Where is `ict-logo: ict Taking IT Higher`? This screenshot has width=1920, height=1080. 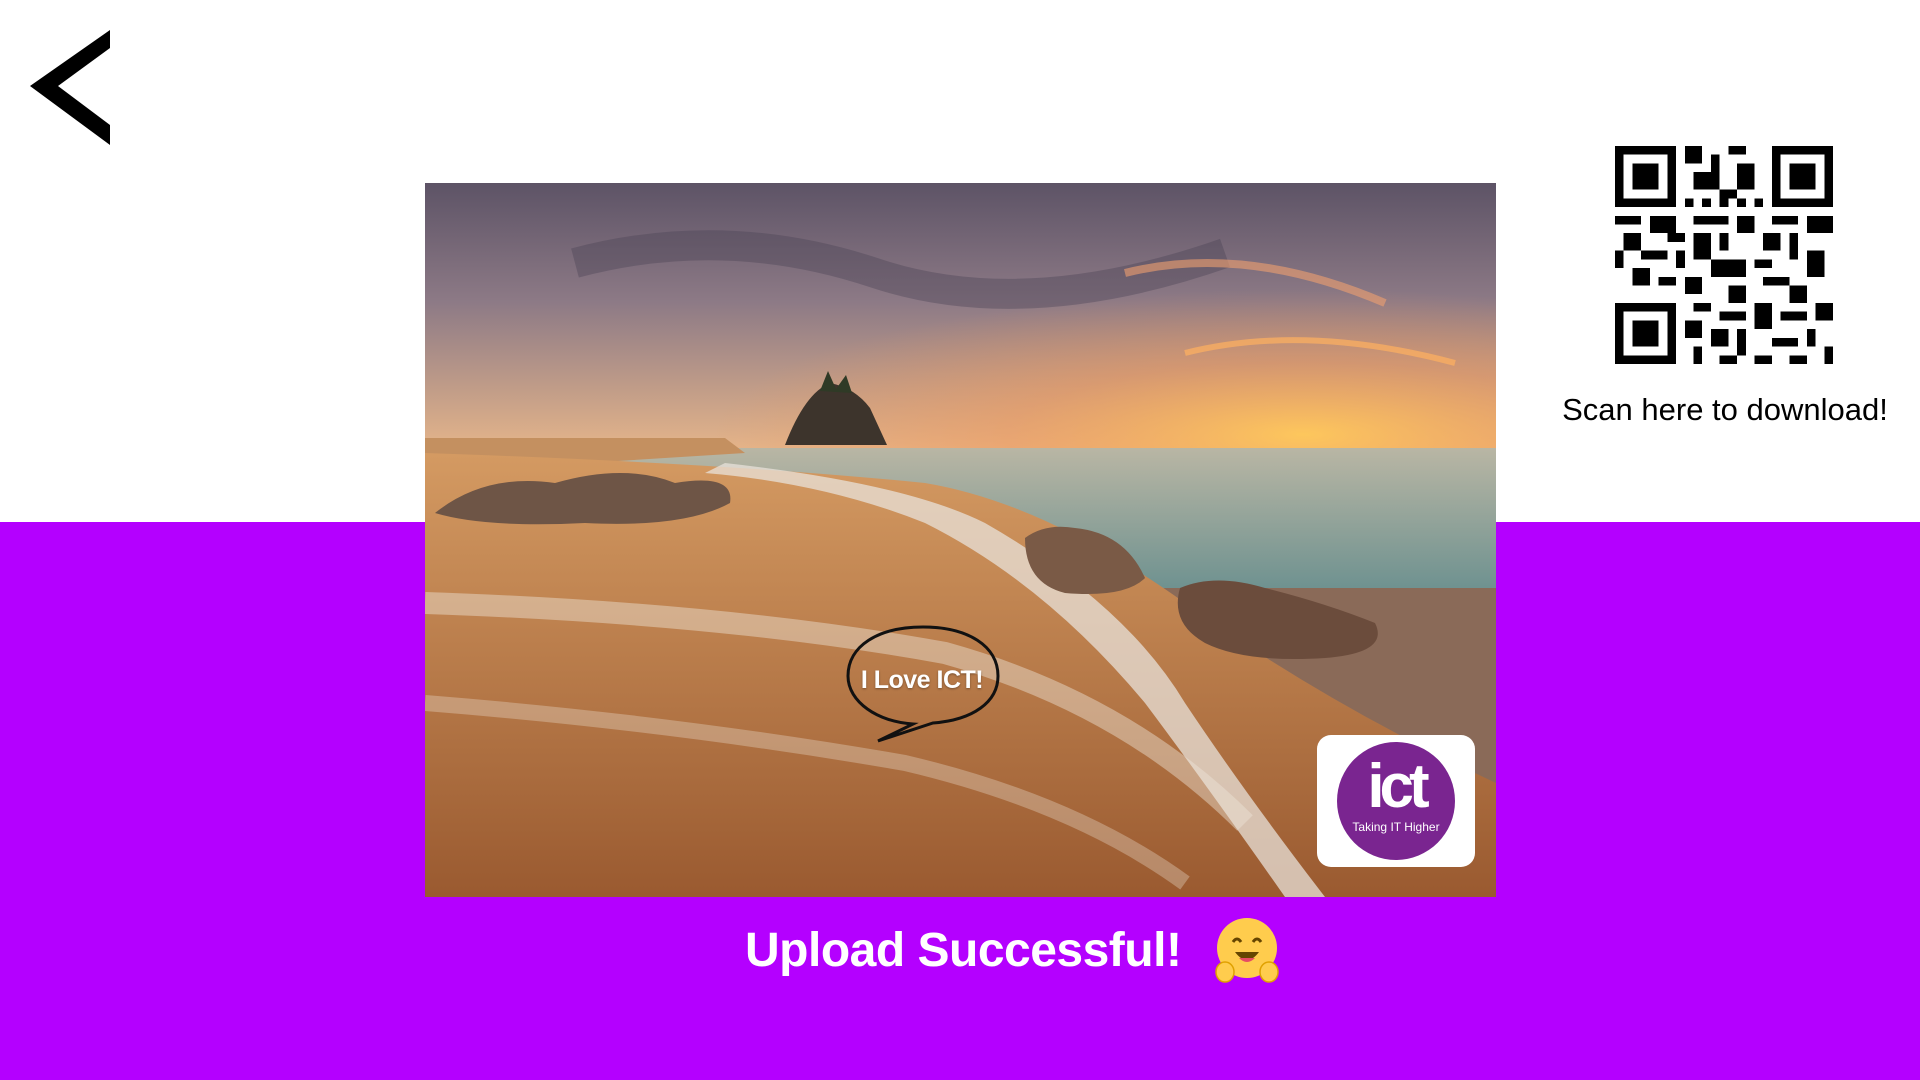
ict-logo: ict Taking IT Higher is located at coordinates (1396, 801).